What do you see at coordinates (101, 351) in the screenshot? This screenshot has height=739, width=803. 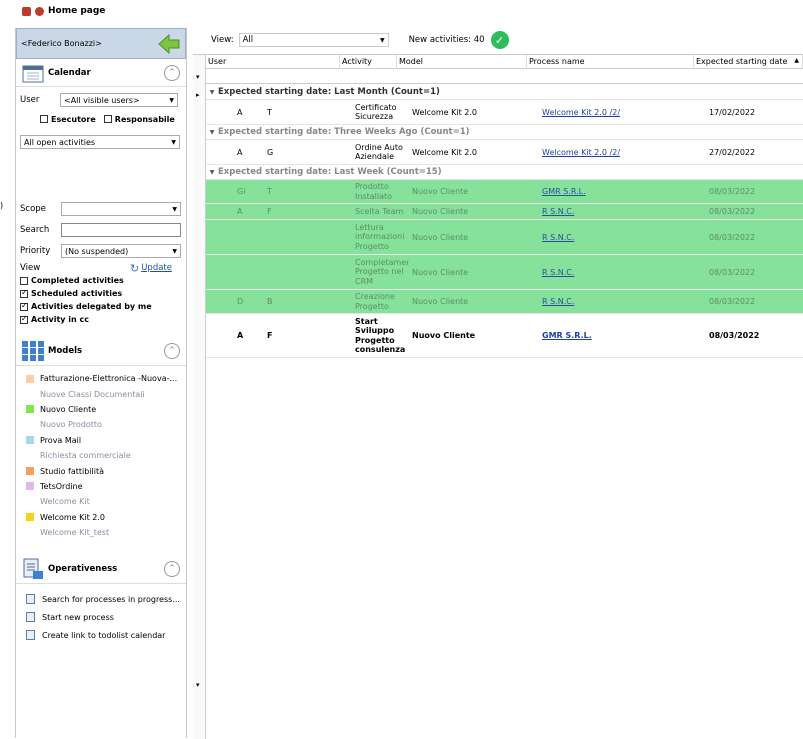 I see `models-section-header: Models ⌃` at bounding box center [101, 351].